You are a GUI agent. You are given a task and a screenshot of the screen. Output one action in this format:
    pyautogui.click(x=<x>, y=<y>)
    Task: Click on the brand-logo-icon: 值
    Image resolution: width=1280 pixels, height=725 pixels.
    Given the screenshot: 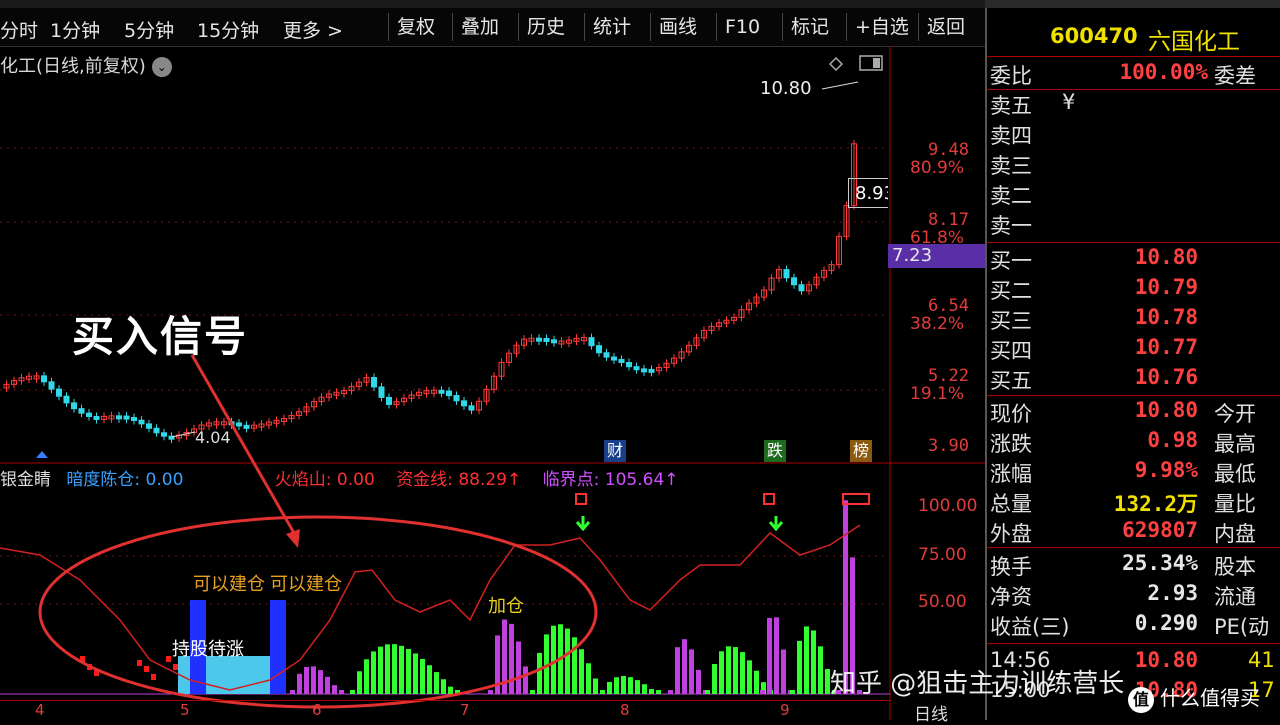 What is the action you would take?
    pyautogui.click(x=1141, y=699)
    